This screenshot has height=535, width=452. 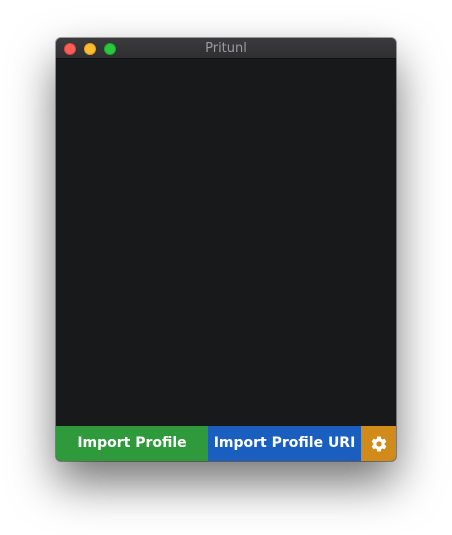 I want to click on settings-button, so click(x=378, y=443).